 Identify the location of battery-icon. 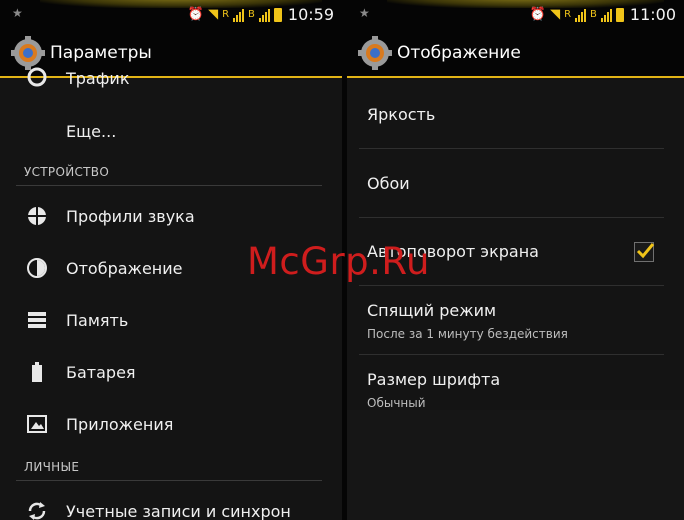
(37, 372).